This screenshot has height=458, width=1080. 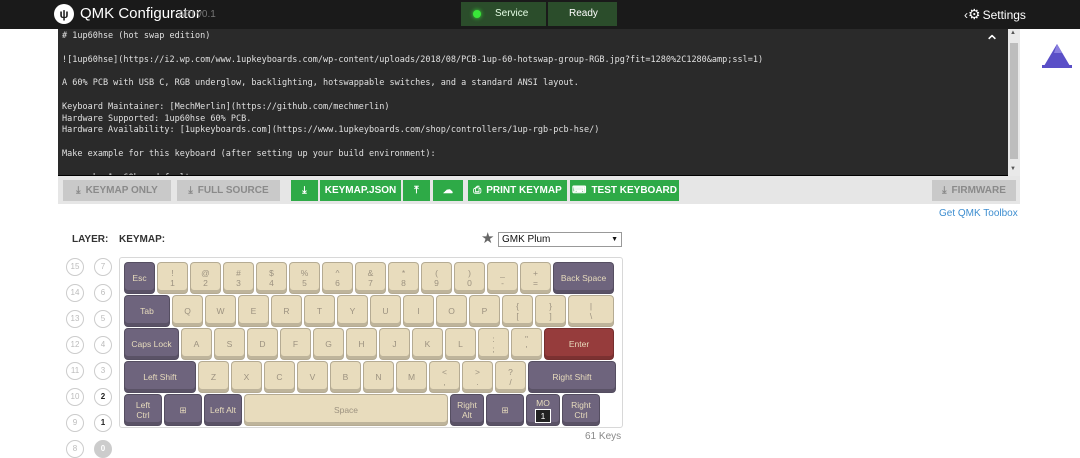 I want to click on key-caps-lock: Caps Lock, so click(x=151, y=344).